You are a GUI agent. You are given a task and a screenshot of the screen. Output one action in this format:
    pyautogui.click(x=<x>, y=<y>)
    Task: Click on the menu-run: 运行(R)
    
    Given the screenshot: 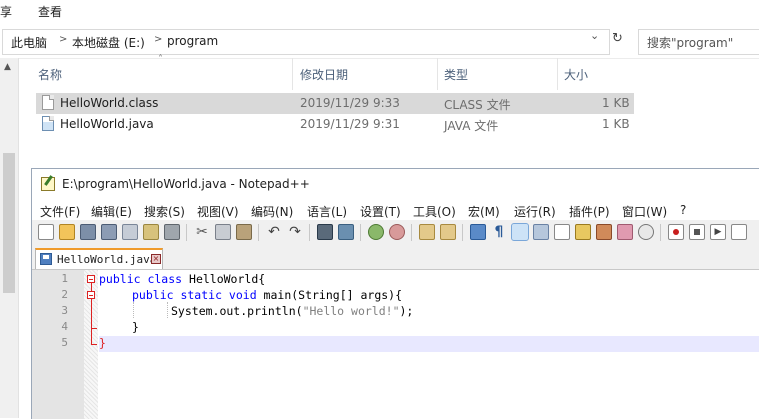 What is the action you would take?
    pyautogui.click(x=535, y=211)
    